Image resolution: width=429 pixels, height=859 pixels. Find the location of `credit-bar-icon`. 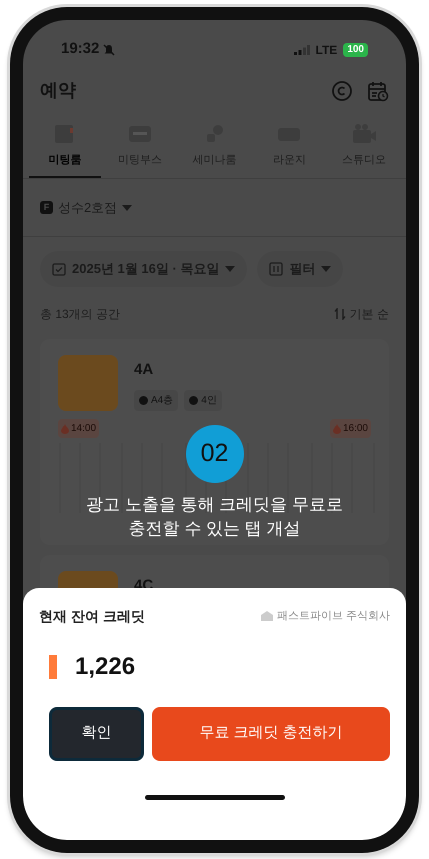

credit-bar-icon is located at coordinates (53, 666).